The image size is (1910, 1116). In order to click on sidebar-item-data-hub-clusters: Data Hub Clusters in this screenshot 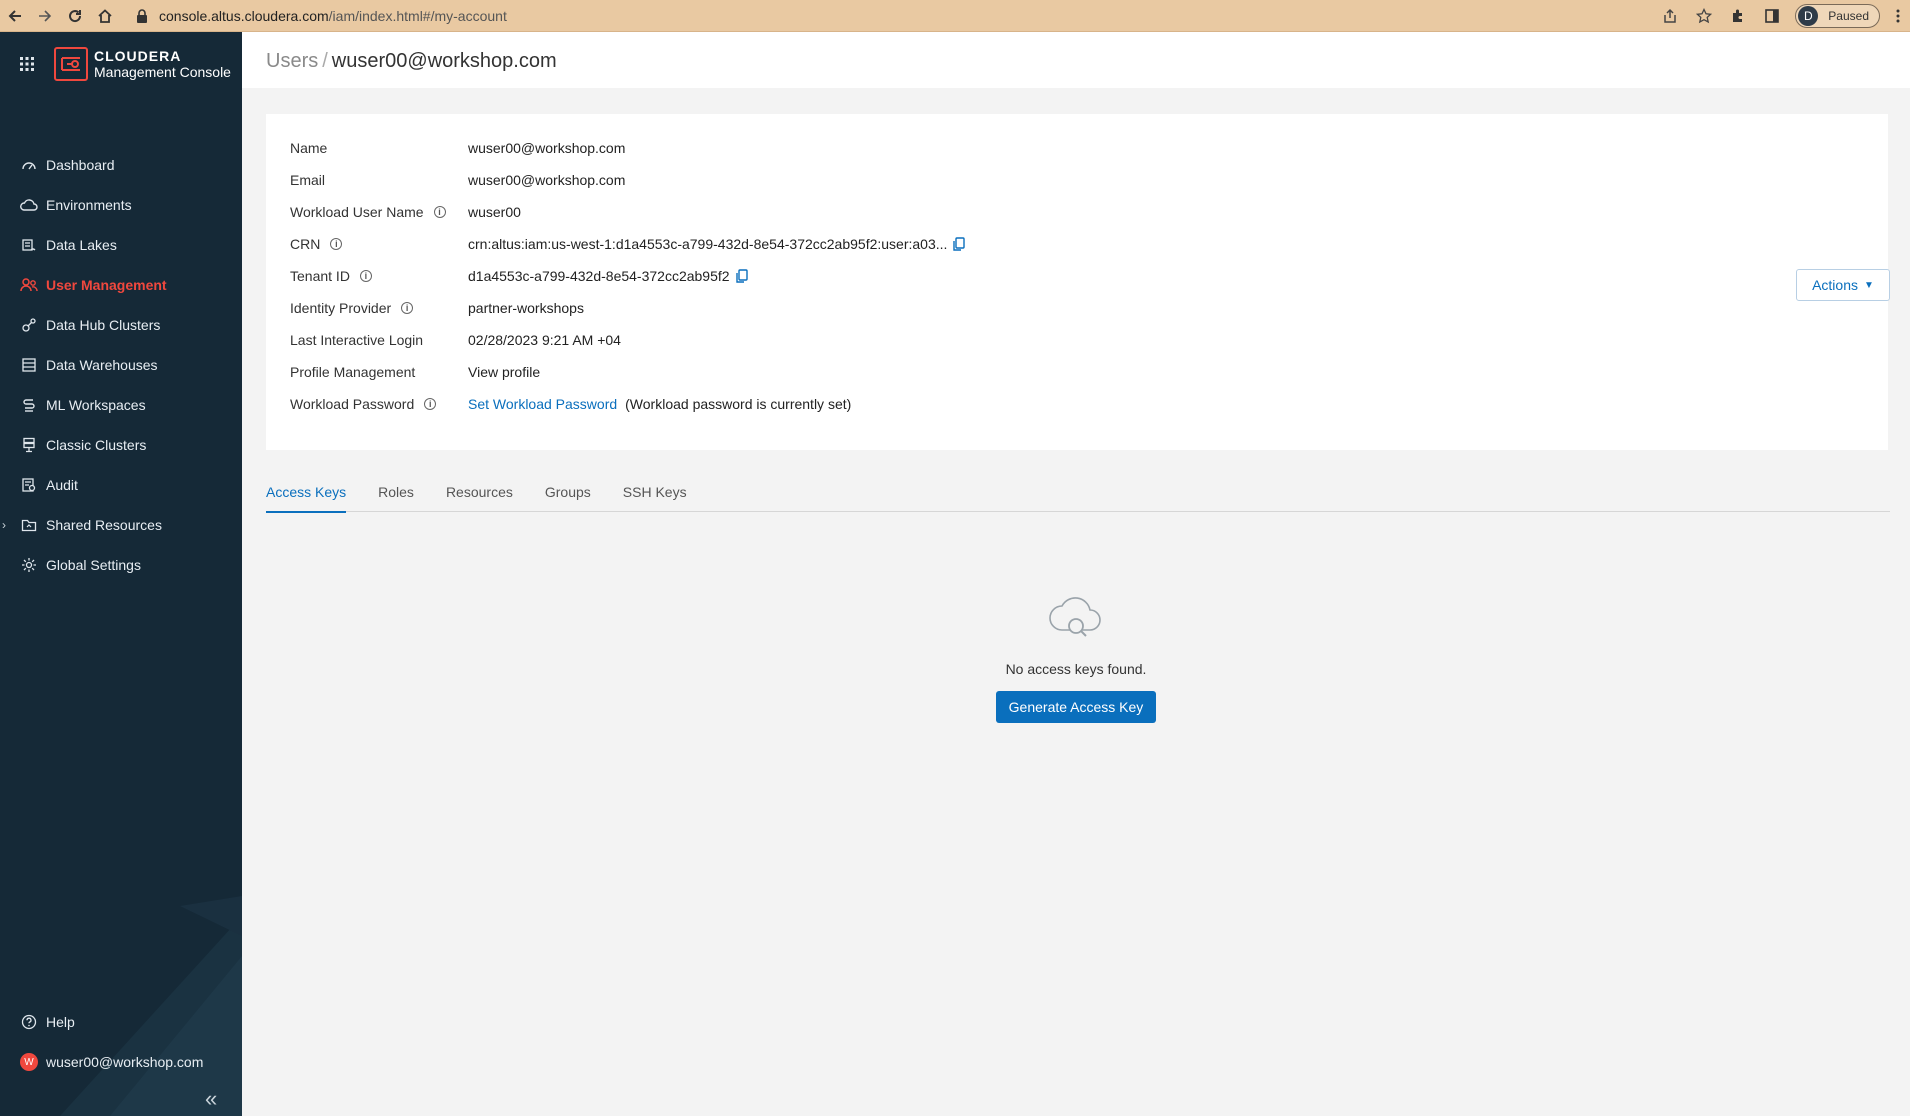, I will do `click(121, 325)`.